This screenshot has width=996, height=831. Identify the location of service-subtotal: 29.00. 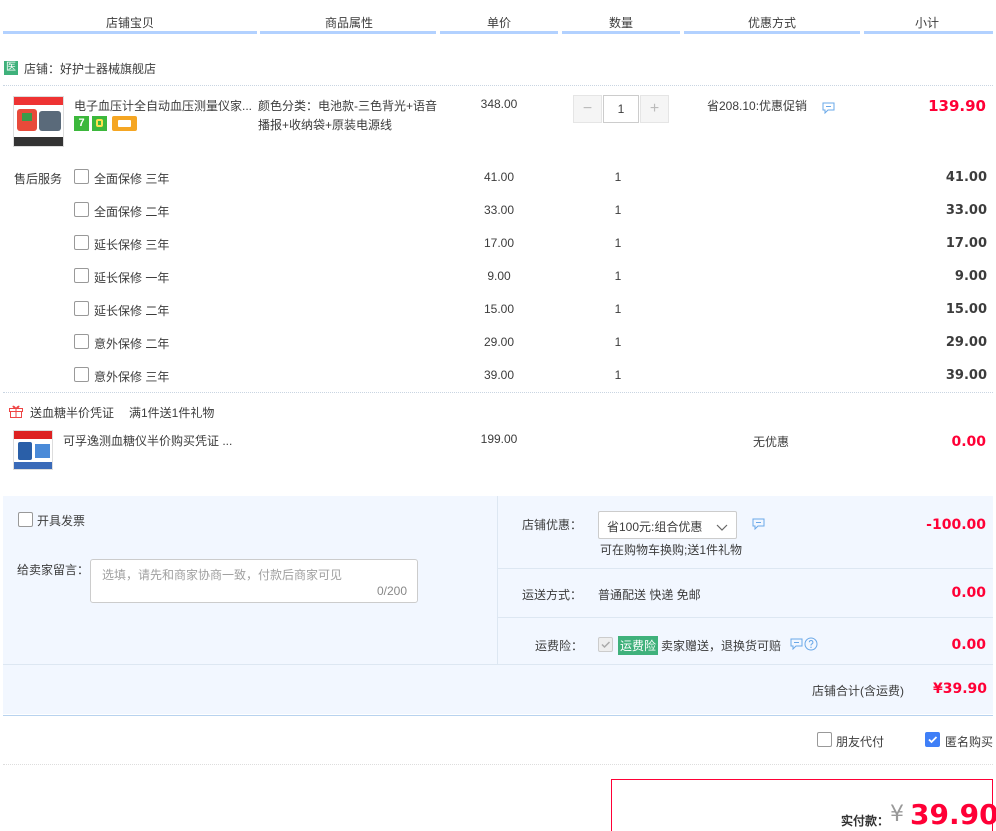
(966, 342).